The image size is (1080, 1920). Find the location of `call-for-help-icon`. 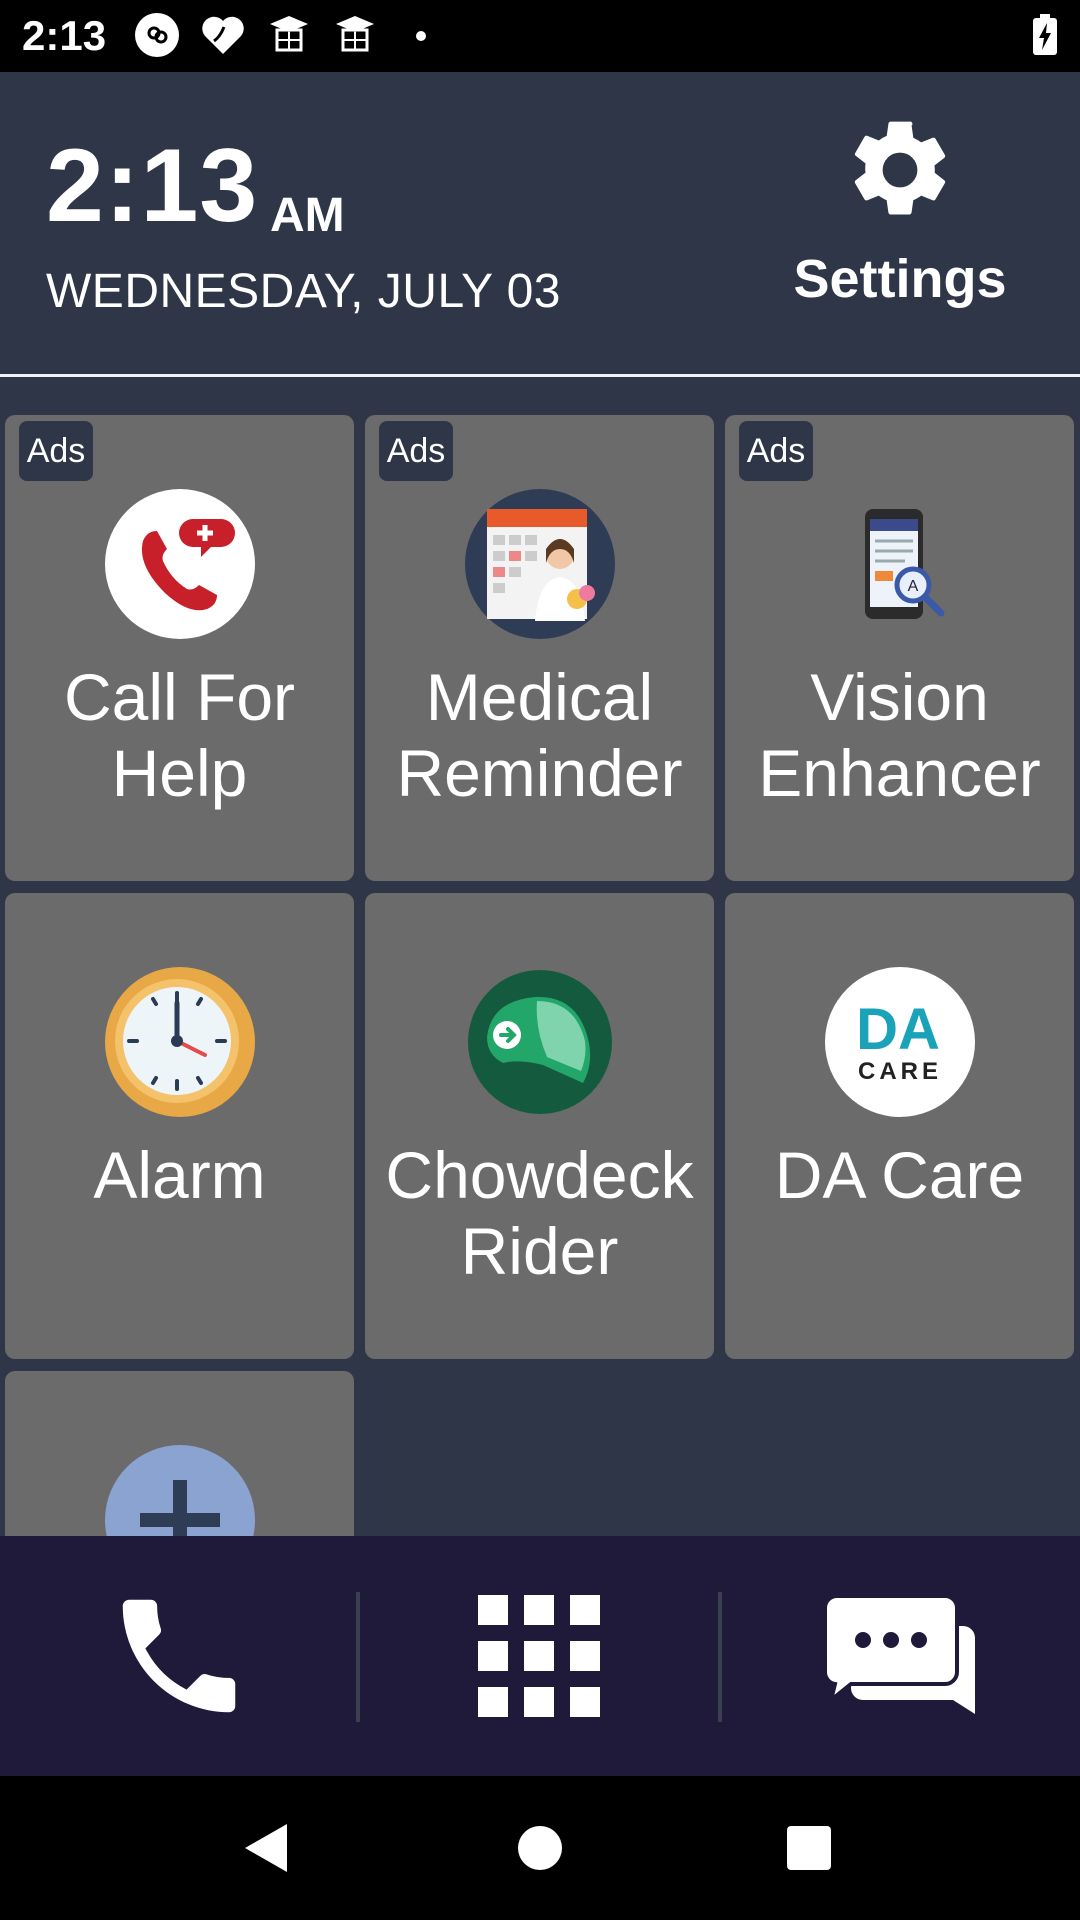

call-for-help-icon is located at coordinates (180, 564).